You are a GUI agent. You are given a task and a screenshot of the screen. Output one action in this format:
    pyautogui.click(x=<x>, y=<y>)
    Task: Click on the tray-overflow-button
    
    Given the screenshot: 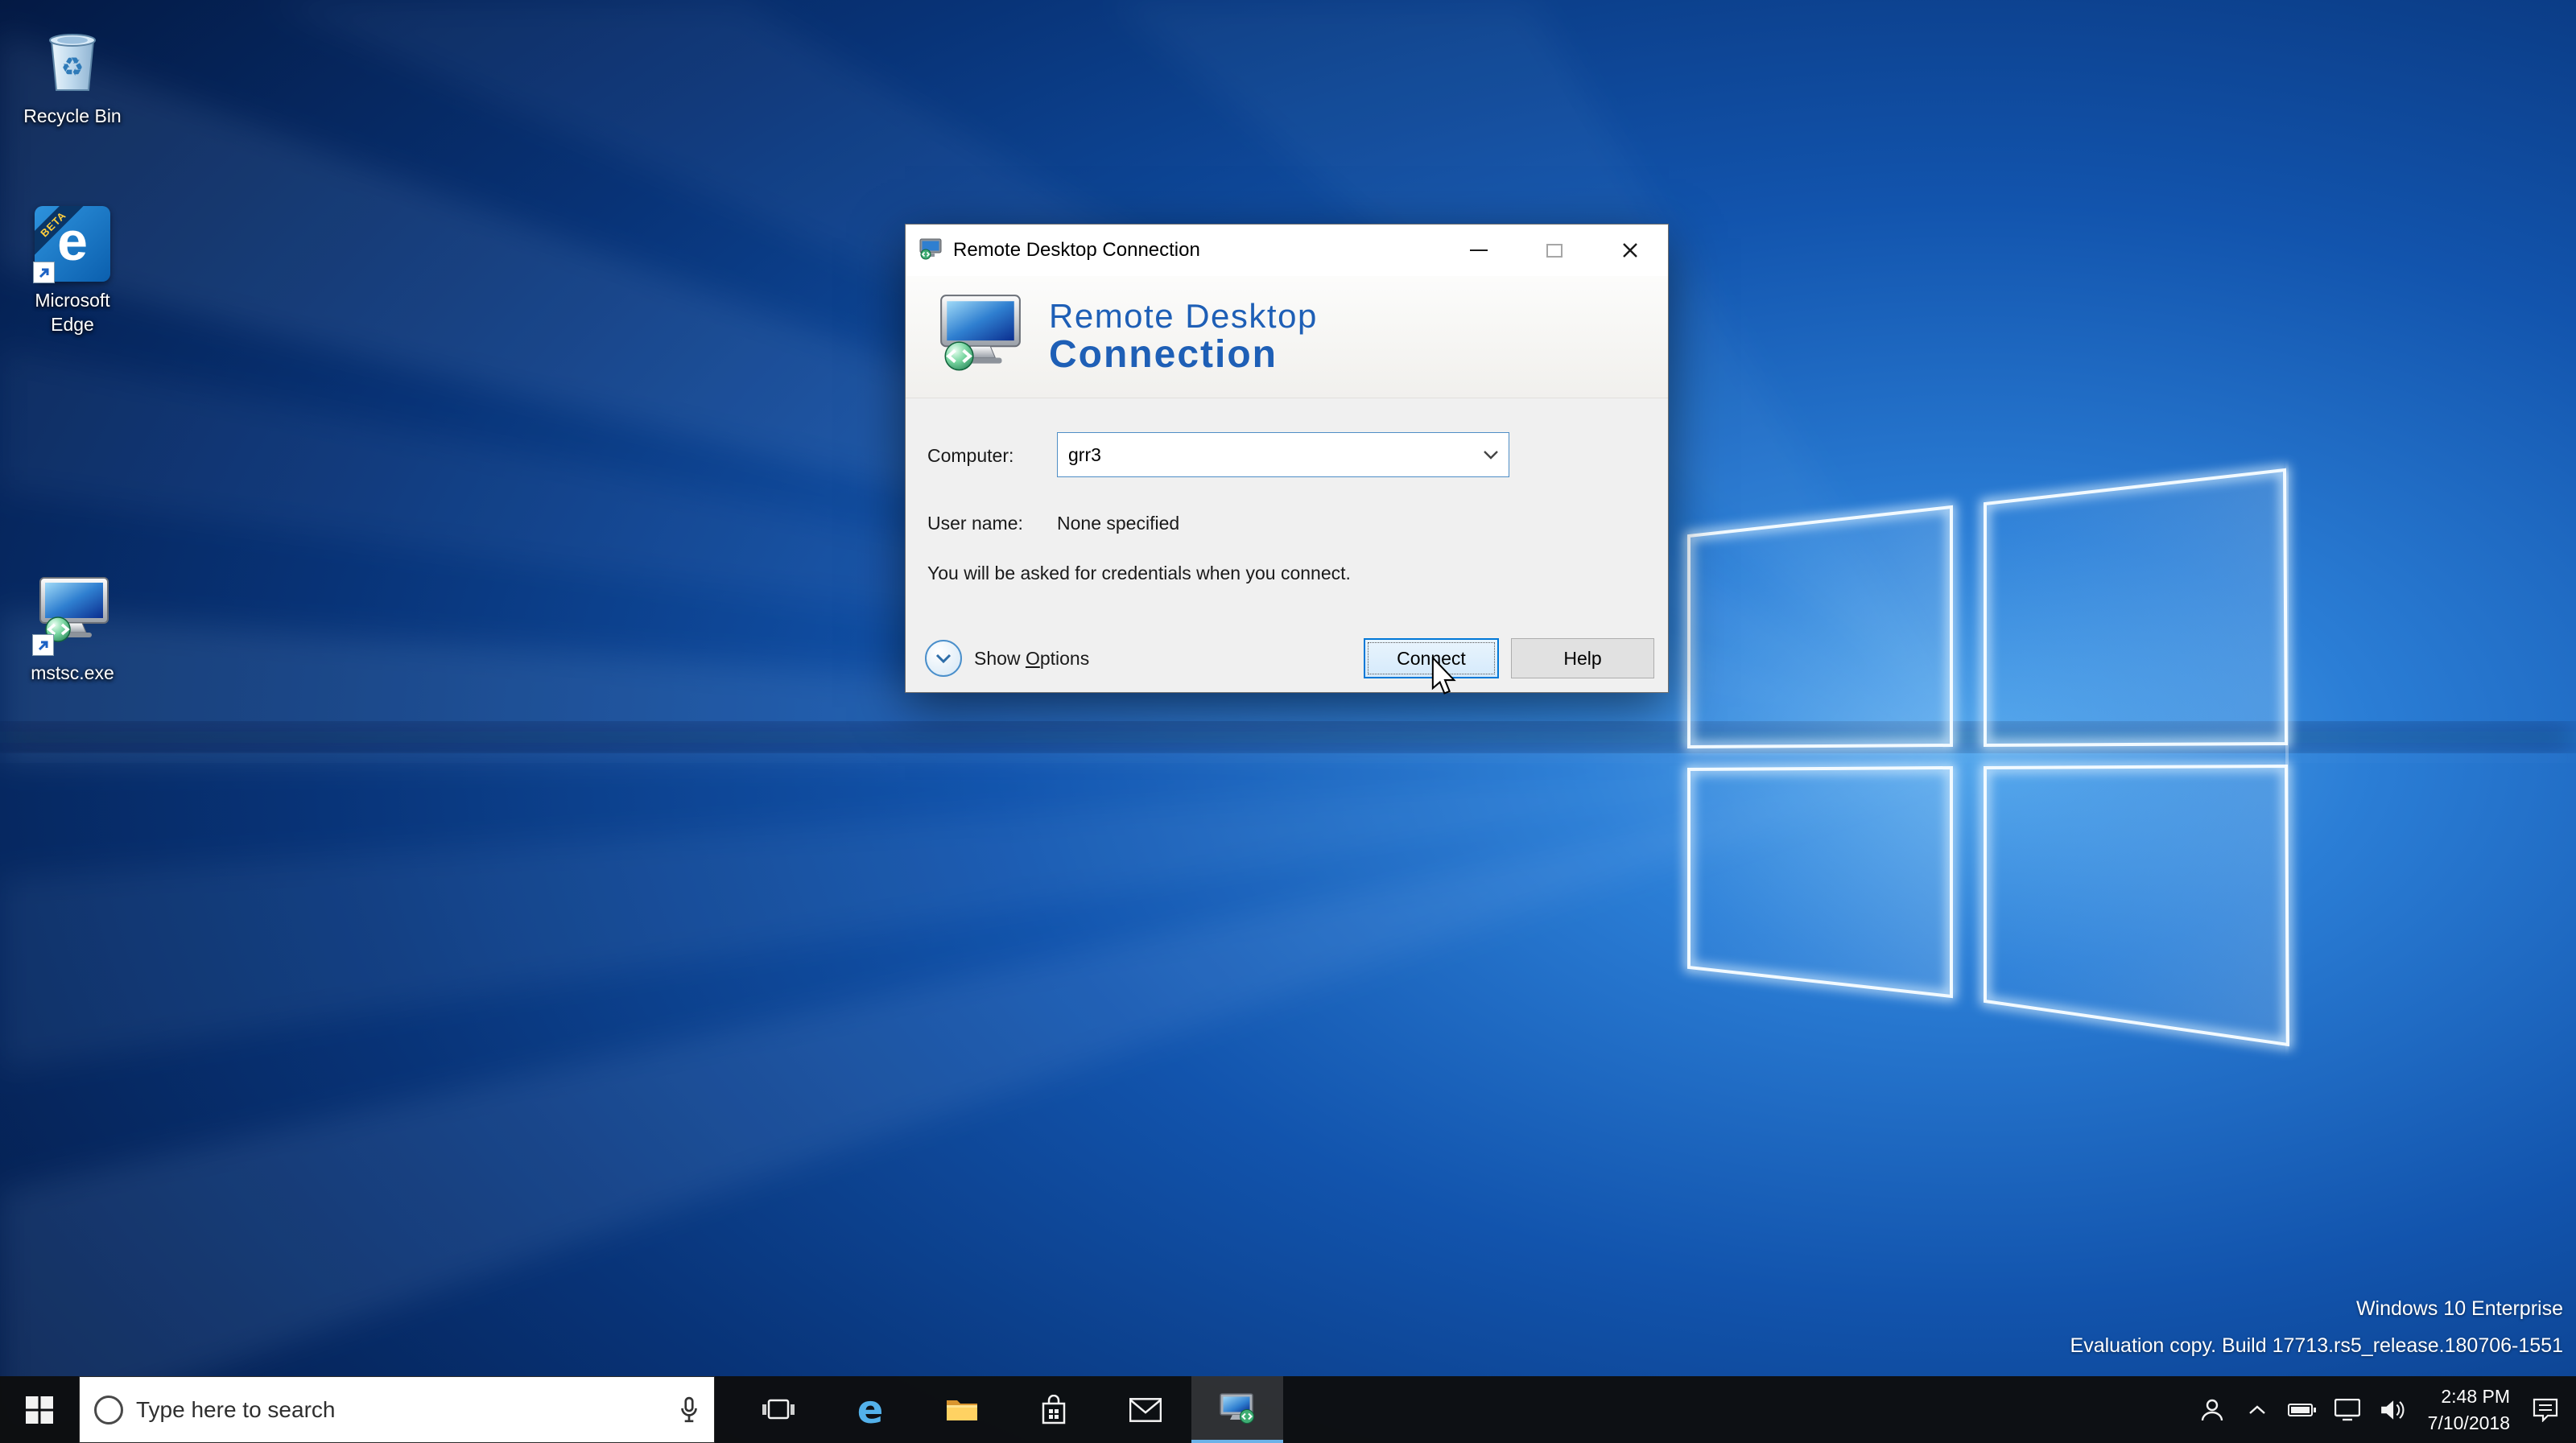 What is the action you would take?
    pyautogui.click(x=2257, y=1409)
    